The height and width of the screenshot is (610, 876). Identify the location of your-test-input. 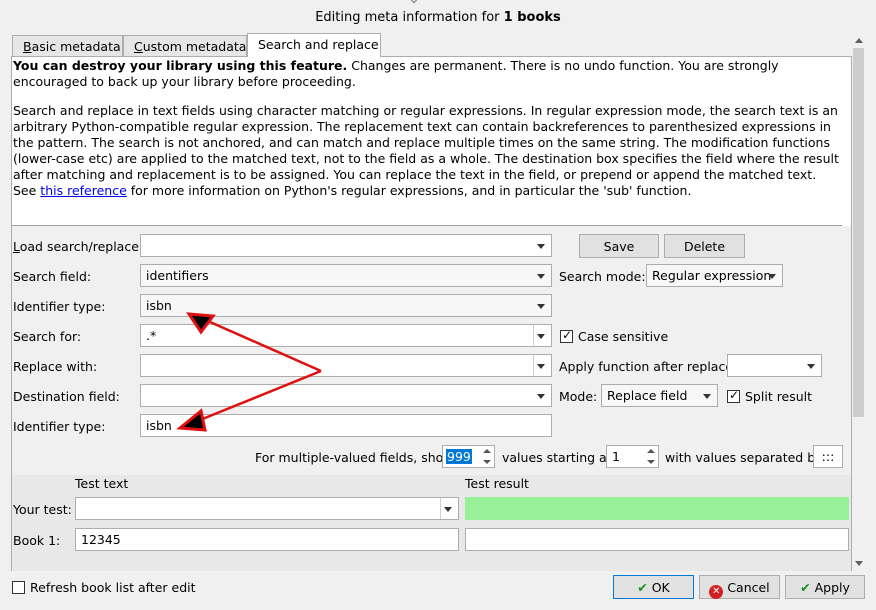
(267, 508).